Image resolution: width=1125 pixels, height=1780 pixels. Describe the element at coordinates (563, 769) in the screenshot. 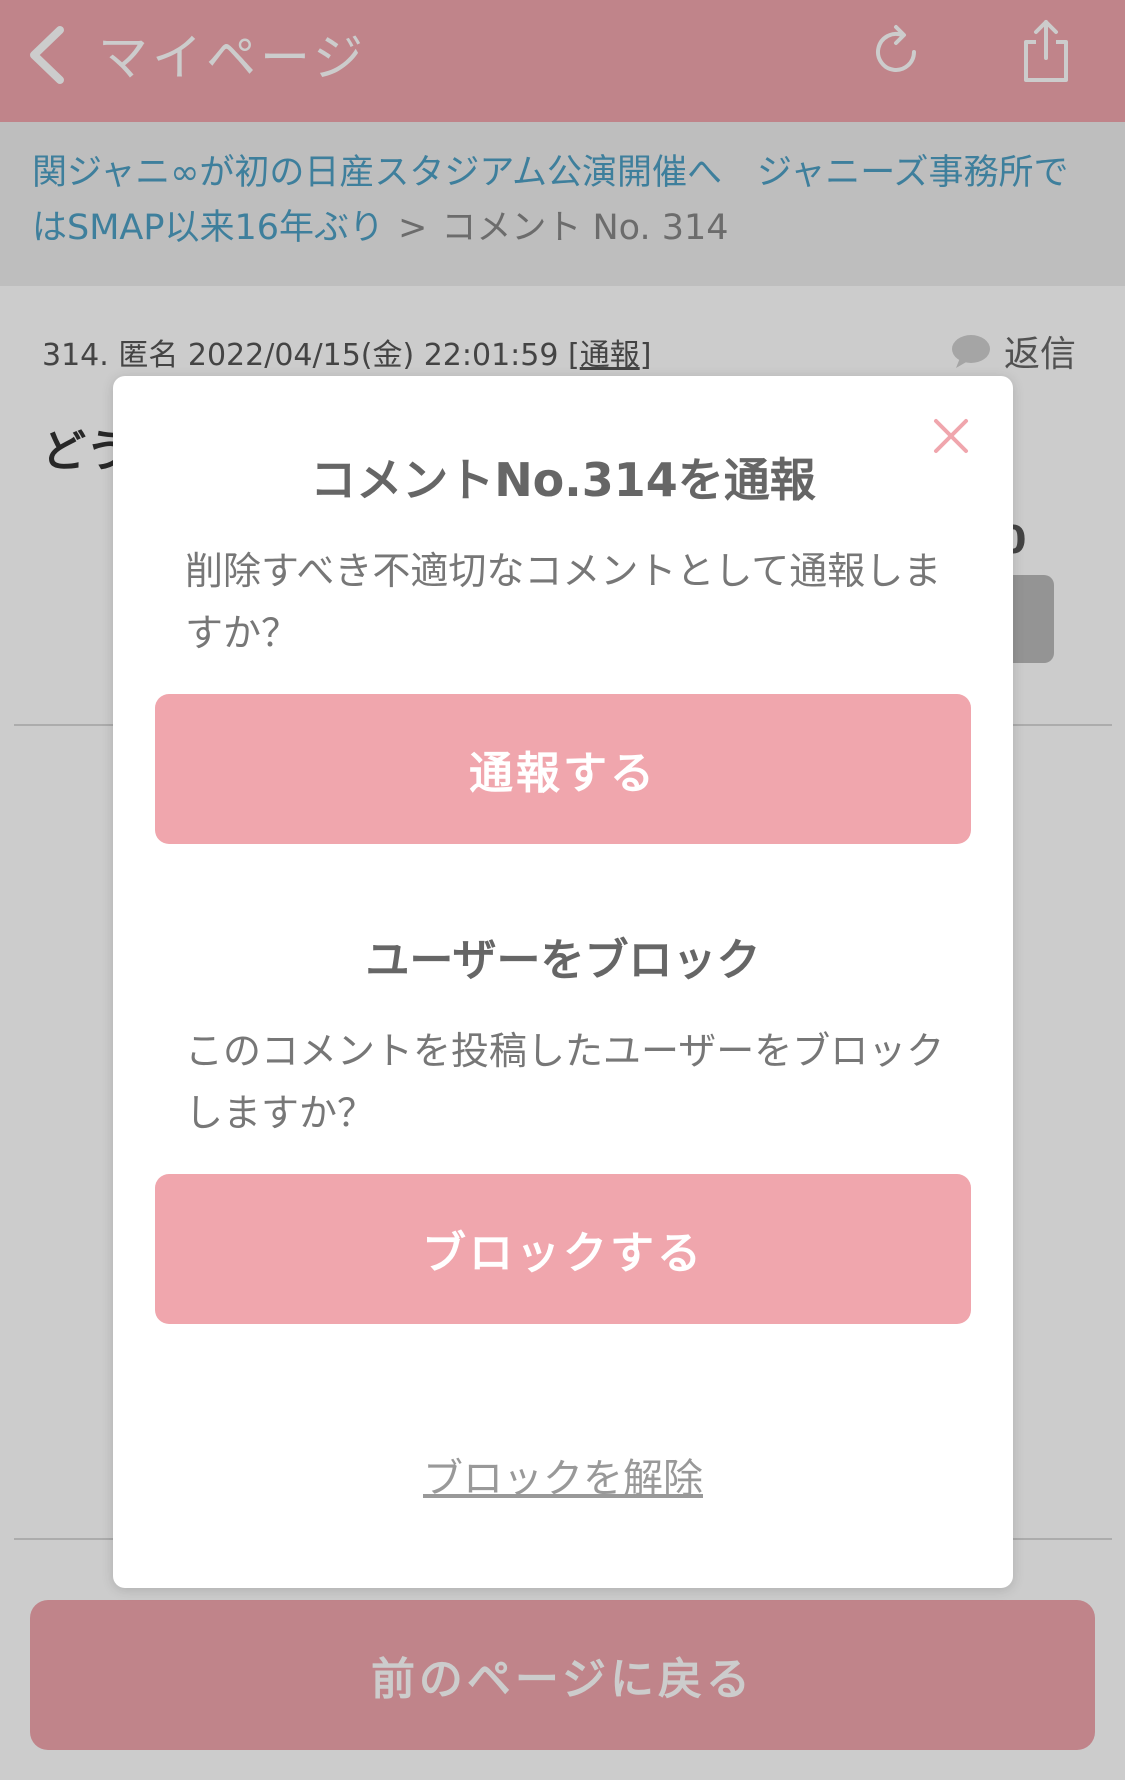

I see `report-button: 通報する` at that location.